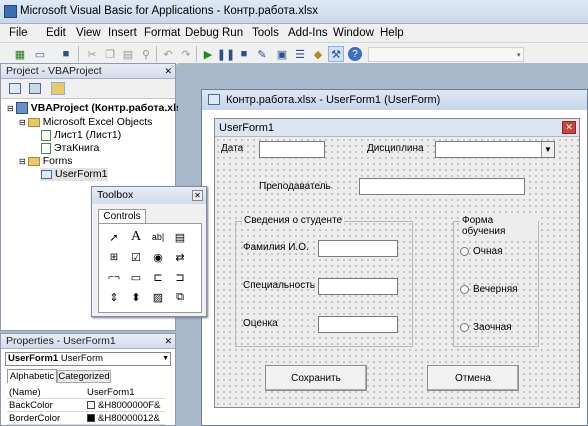 Image resolution: width=588 pixels, height=426 pixels. I want to click on tree-vbaproject: ⊟ VBAProject (Контр.работа.xls, so click(94, 108).